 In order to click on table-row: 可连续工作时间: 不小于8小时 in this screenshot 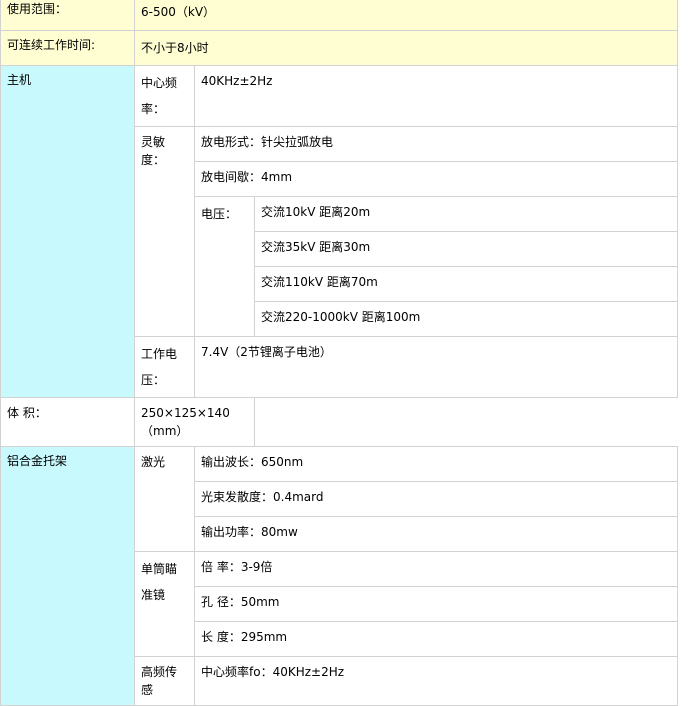, I will do `click(339, 48)`.